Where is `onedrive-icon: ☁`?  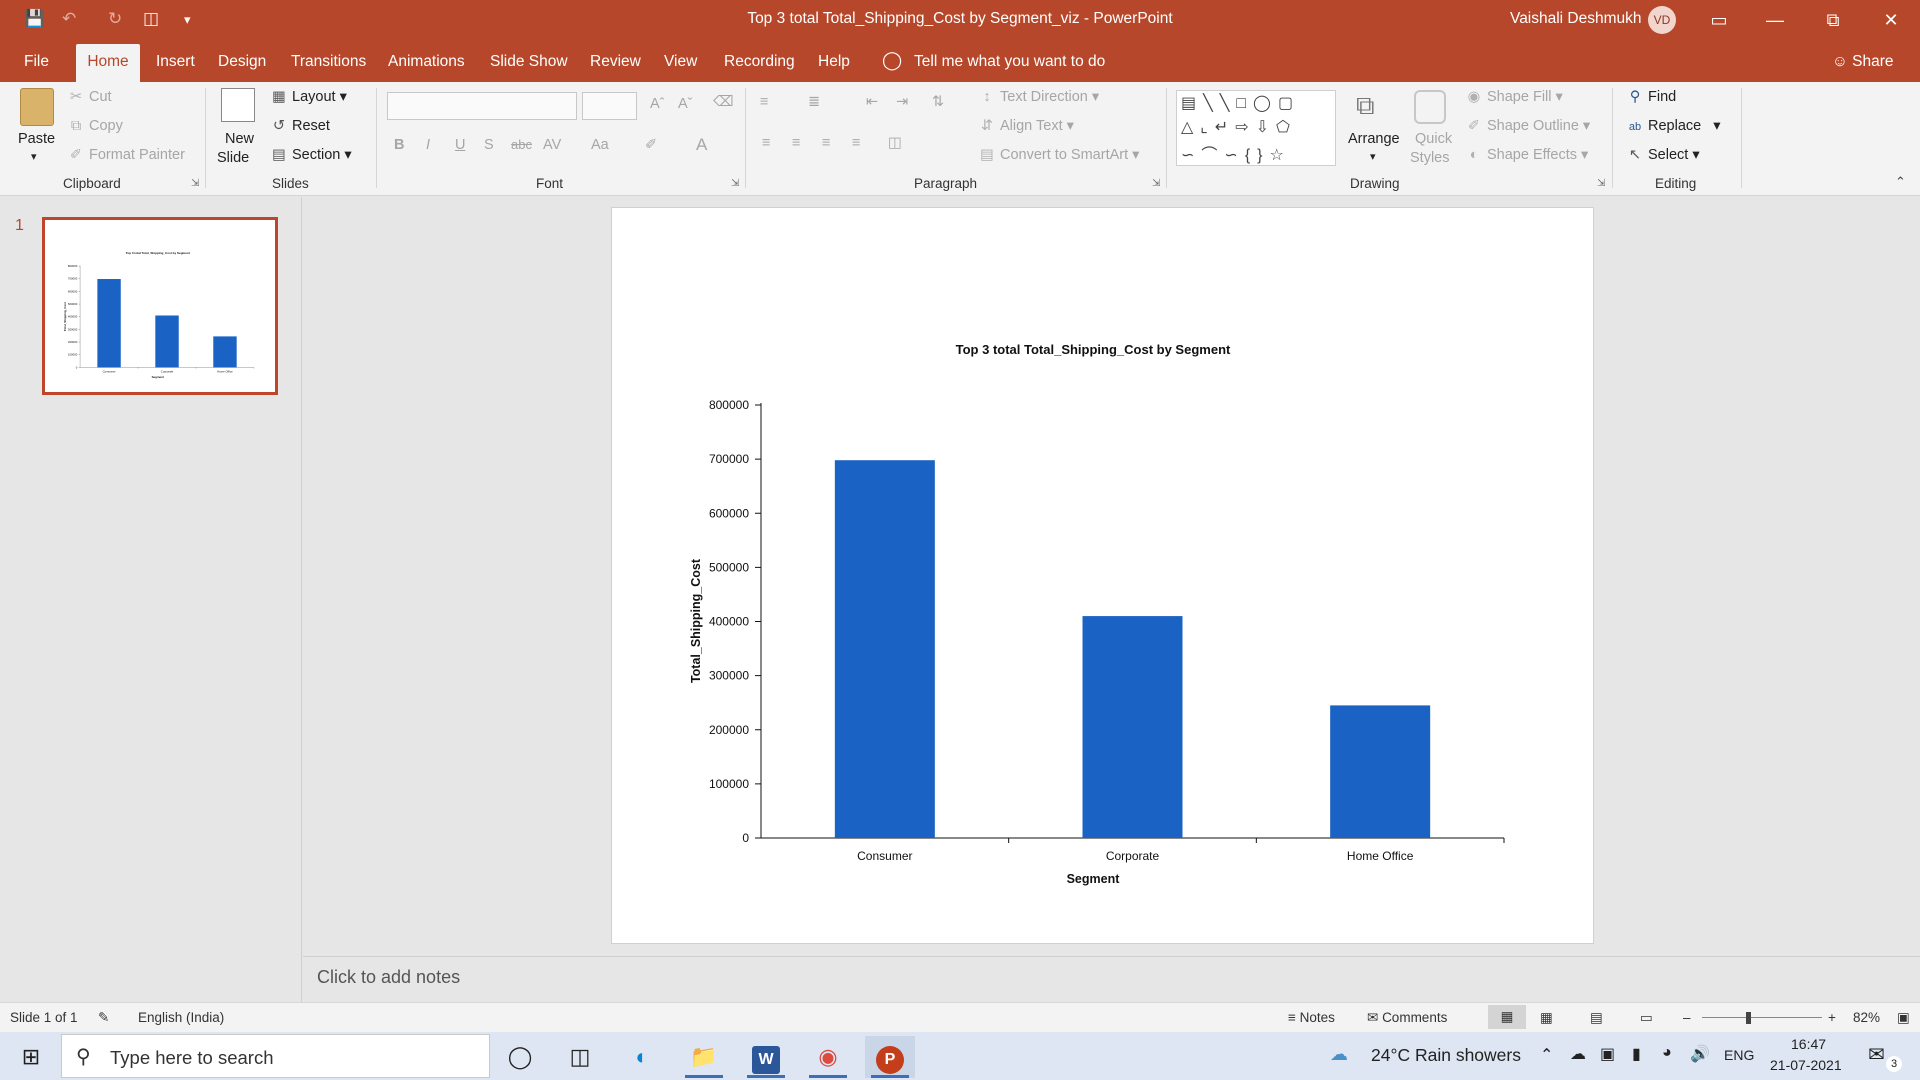
onedrive-icon: ☁ is located at coordinates (1578, 1054).